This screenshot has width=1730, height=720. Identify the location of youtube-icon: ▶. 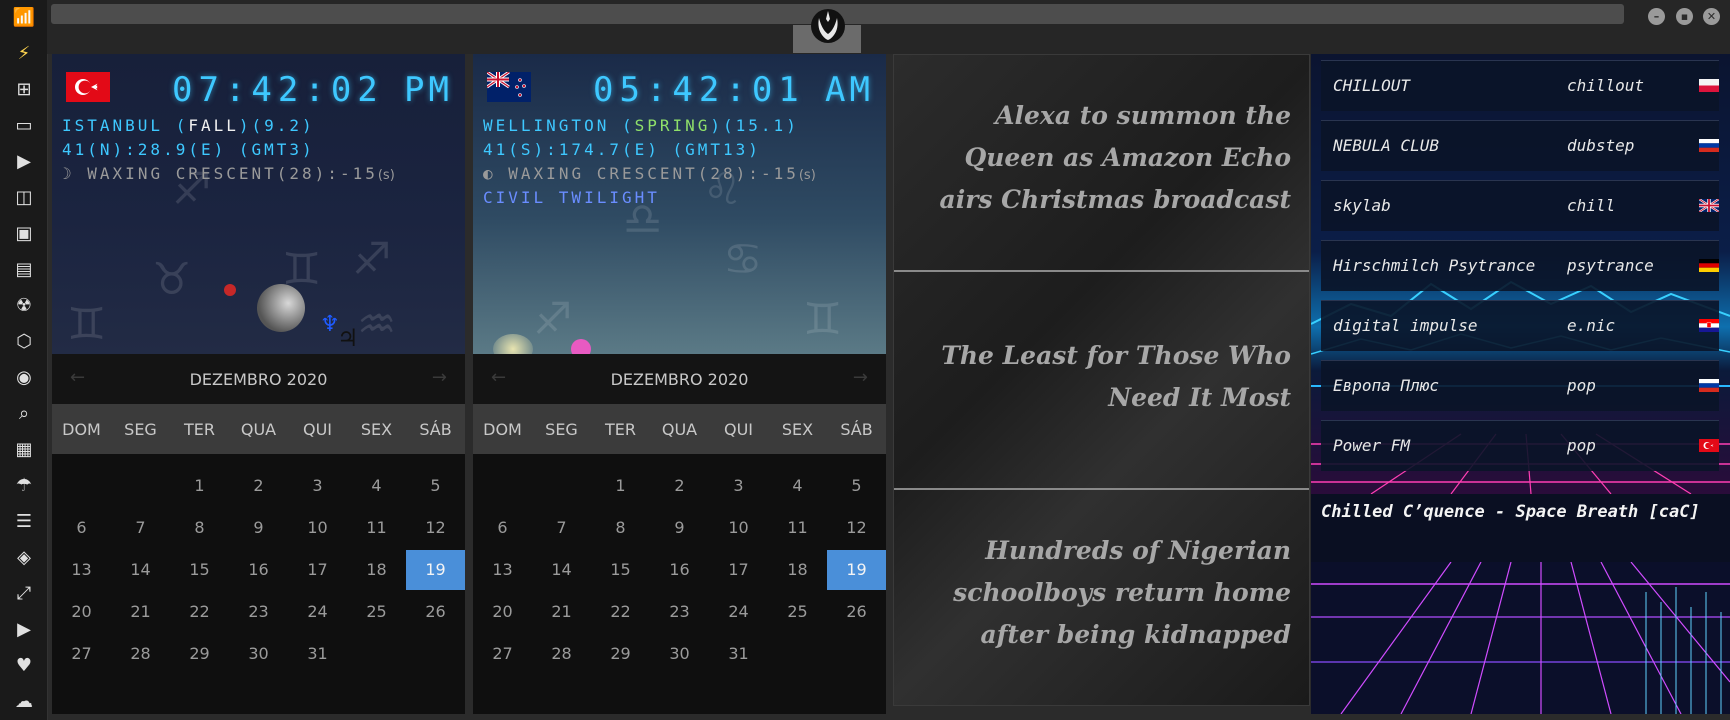
(24, 630).